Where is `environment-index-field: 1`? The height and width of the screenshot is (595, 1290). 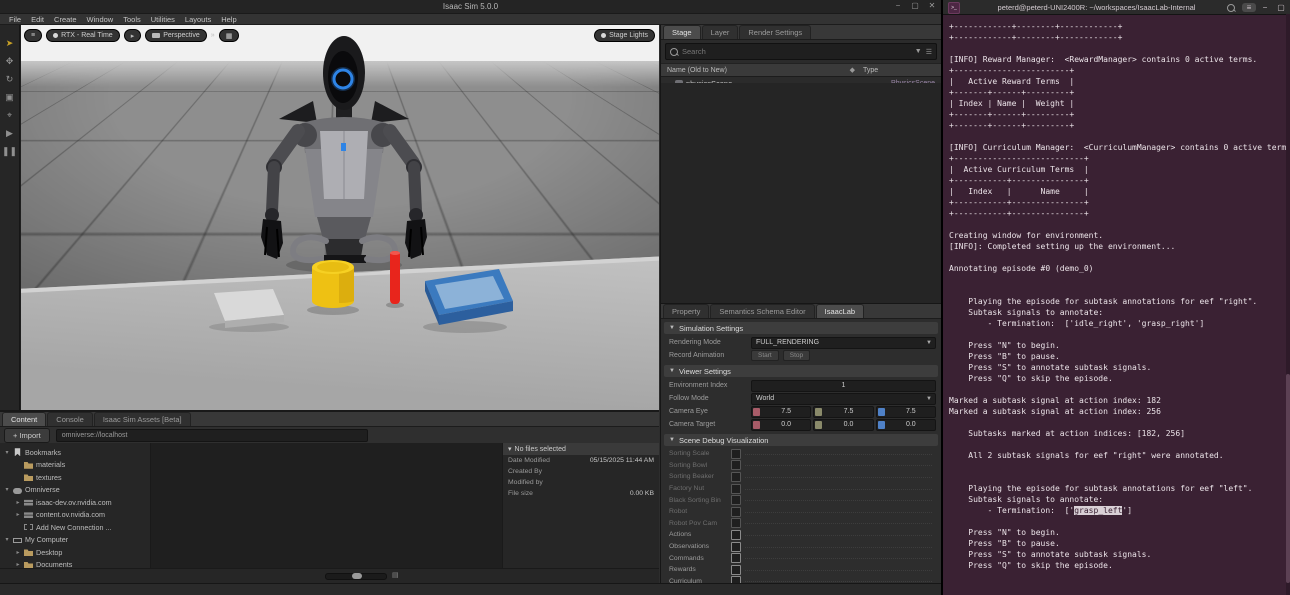 environment-index-field: 1 is located at coordinates (843, 385).